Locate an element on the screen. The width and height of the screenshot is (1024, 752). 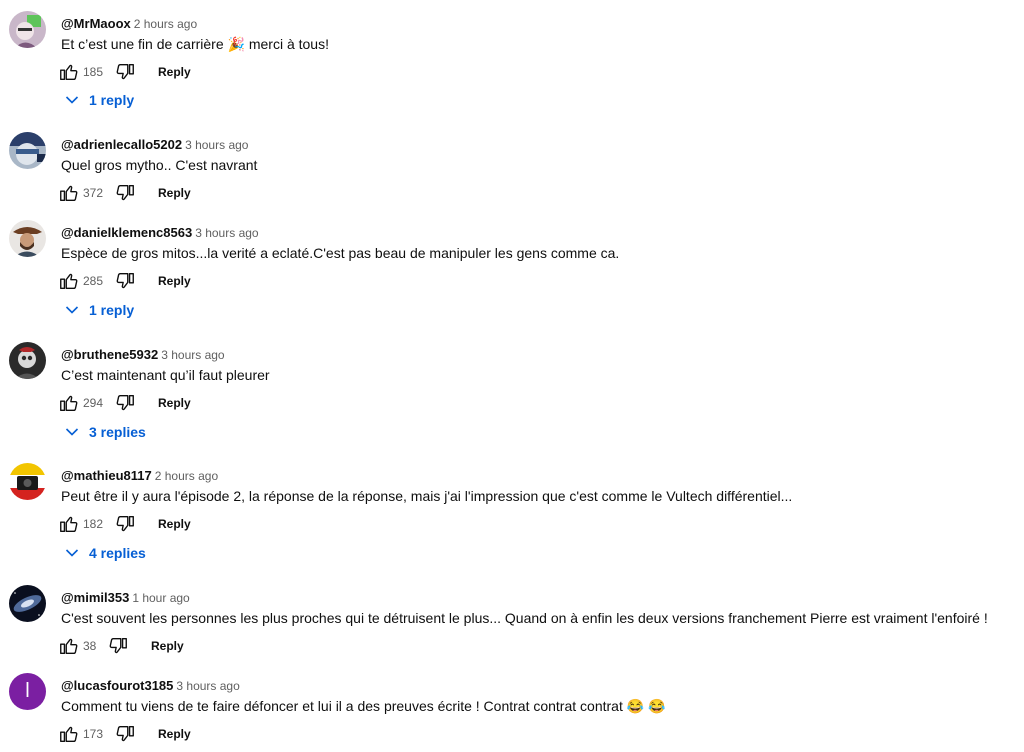
like-count: 285 is located at coordinates (93, 281).